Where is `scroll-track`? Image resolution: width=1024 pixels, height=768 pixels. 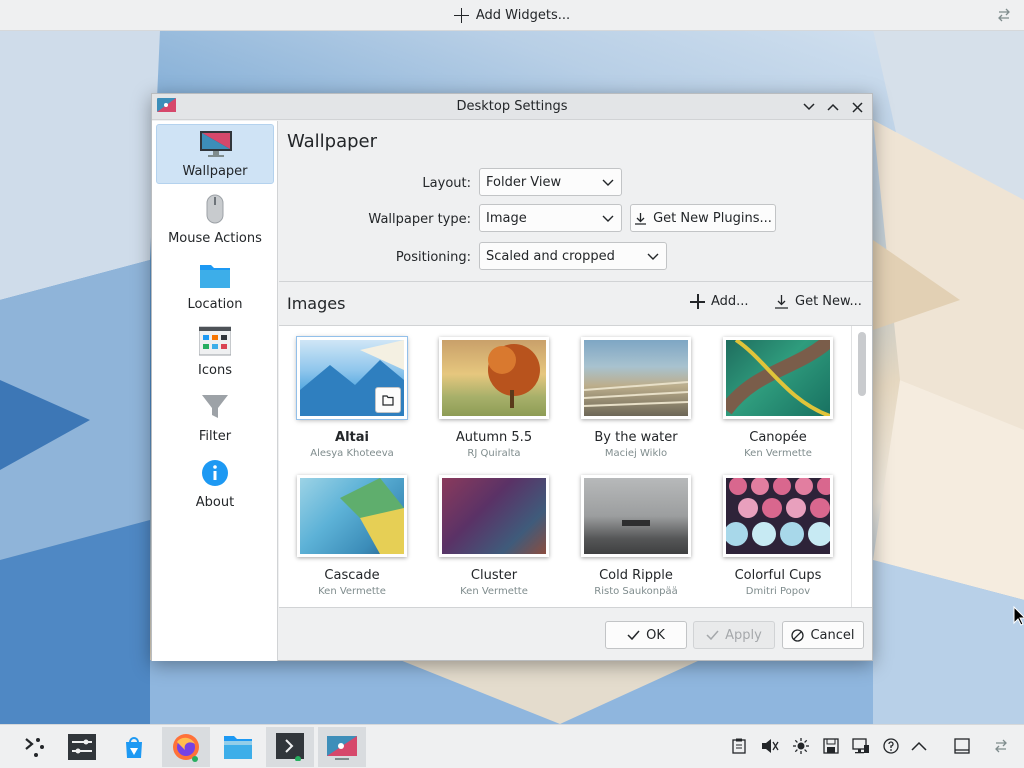
scroll-track is located at coordinates (851, 466).